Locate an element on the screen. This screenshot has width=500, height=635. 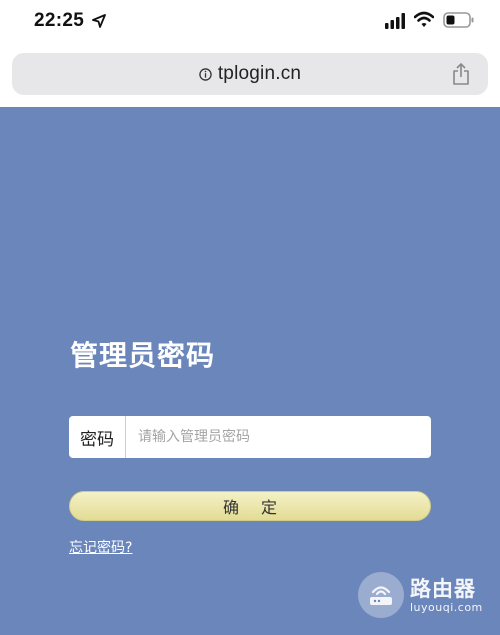
battery-icon is located at coordinates (458, 20).